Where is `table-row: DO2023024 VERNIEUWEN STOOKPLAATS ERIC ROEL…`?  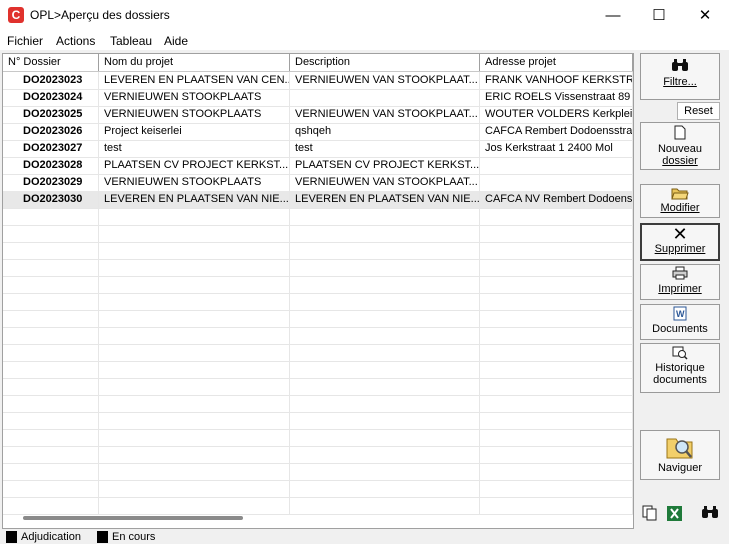
table-row: DO2023024 VERNIEUWEN STOOKPLAATS ERIC ROEL… is located at coordinates (318, 98).